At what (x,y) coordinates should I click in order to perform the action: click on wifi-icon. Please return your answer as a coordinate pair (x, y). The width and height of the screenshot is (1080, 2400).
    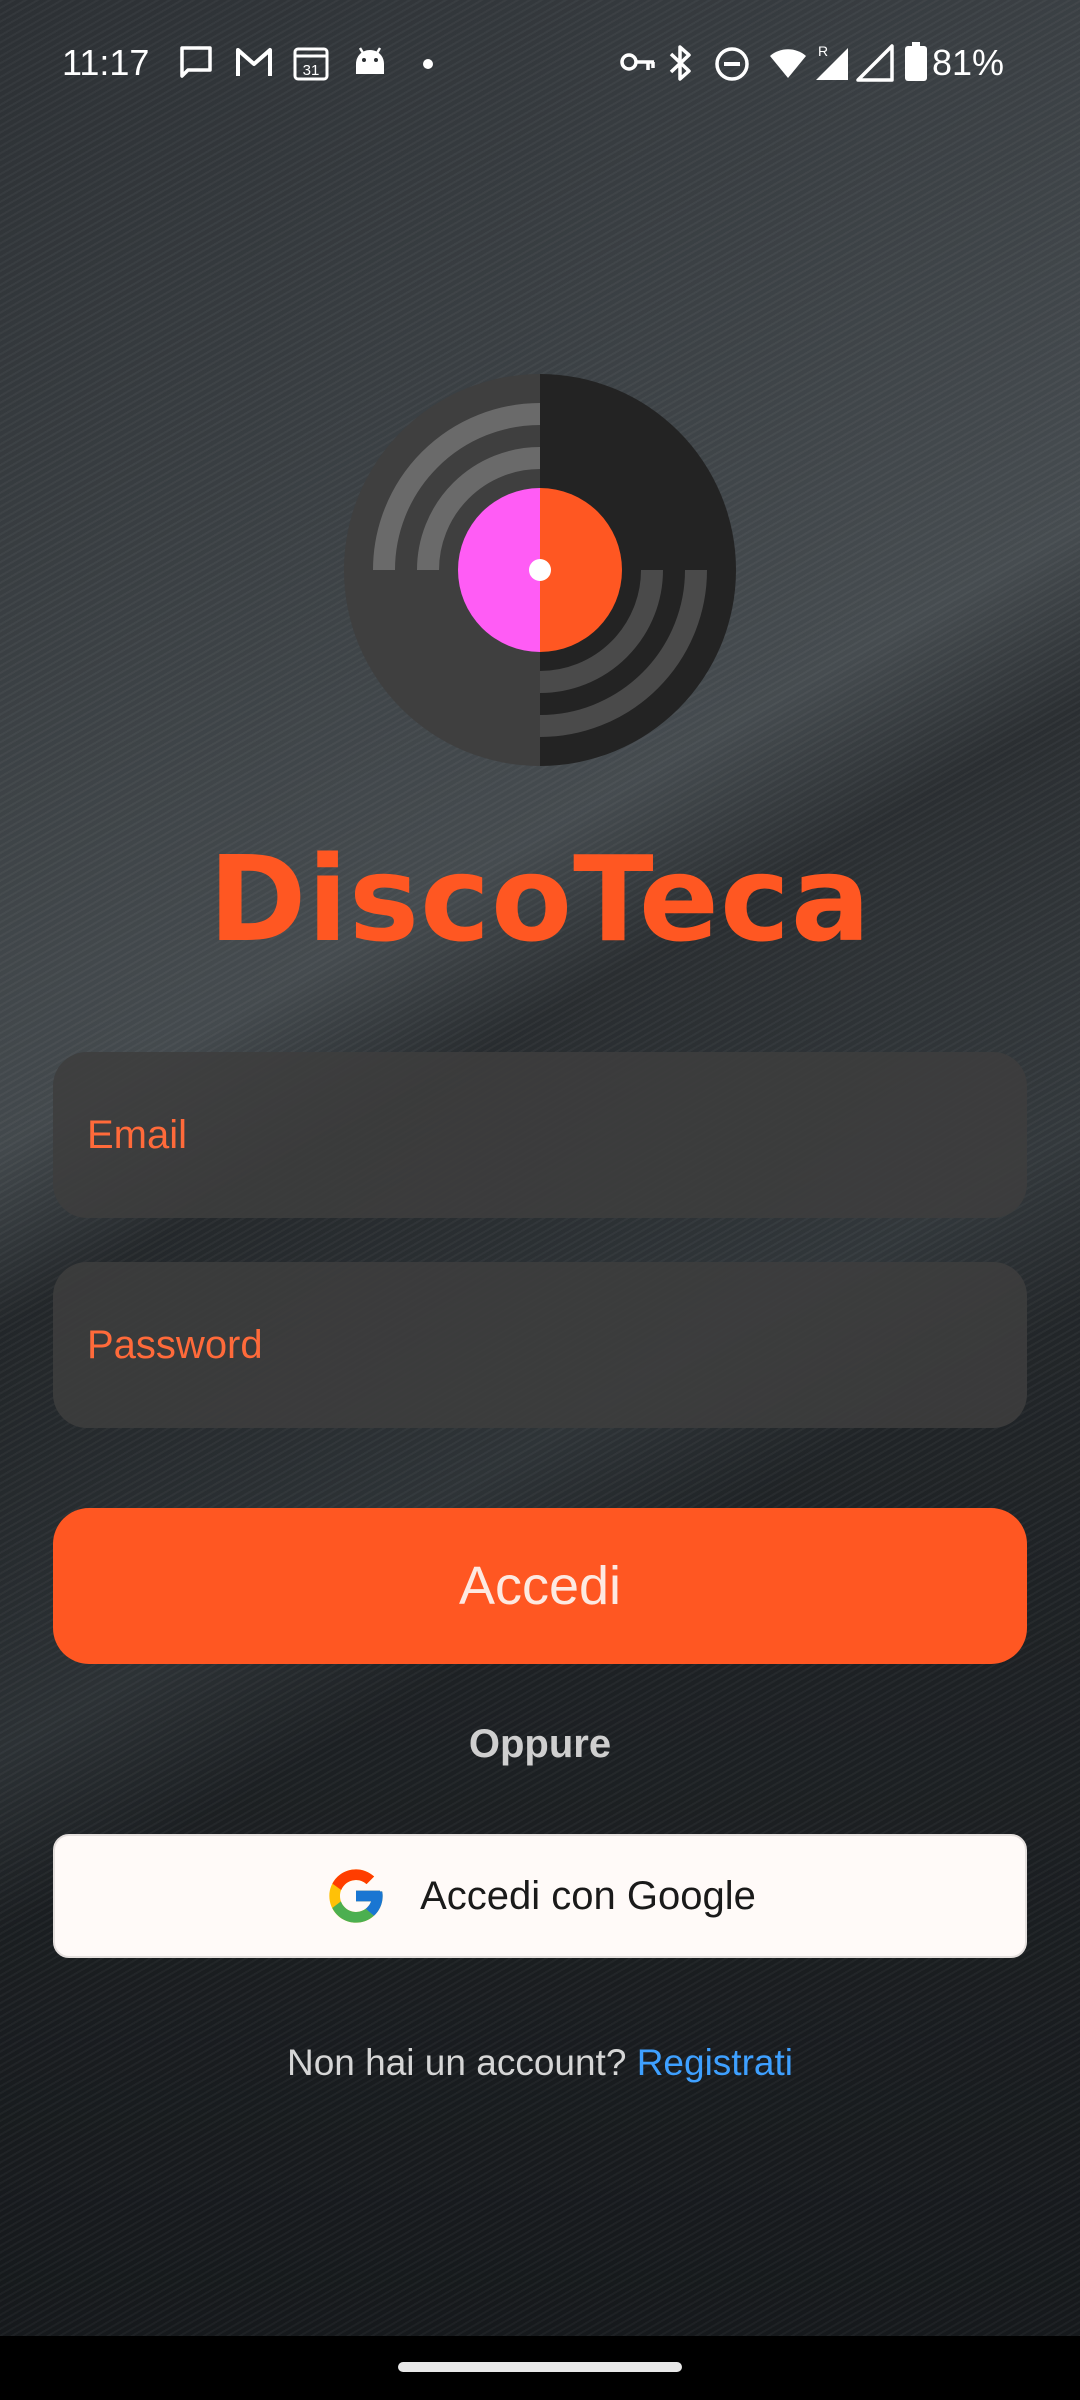
    Looking at the image, I should click on (788, 63).